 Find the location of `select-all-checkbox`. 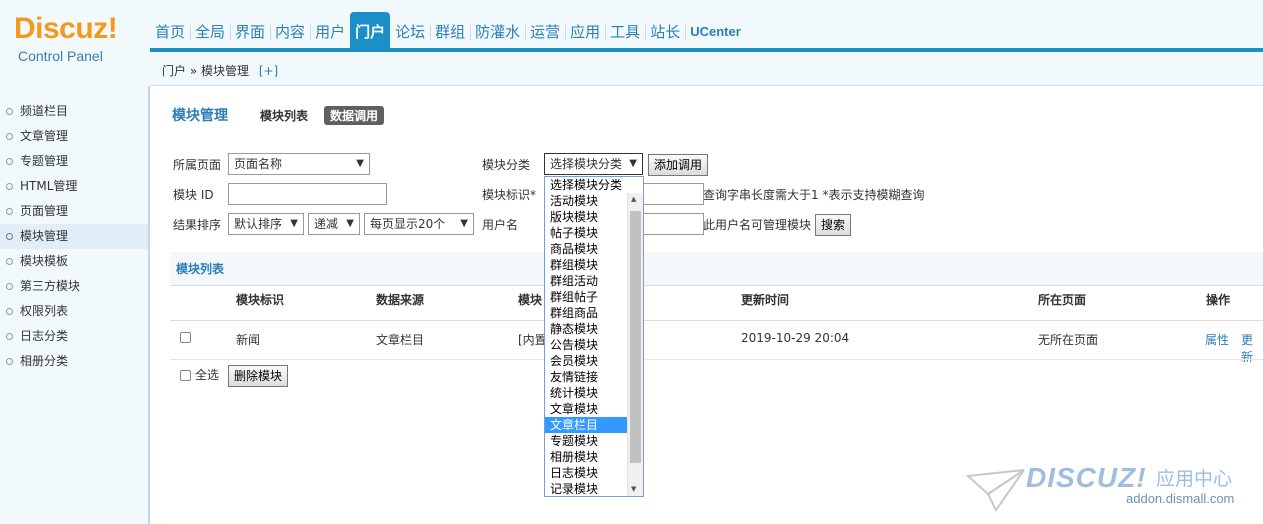

select-all-checkbox is located at coordinates (185, 375).